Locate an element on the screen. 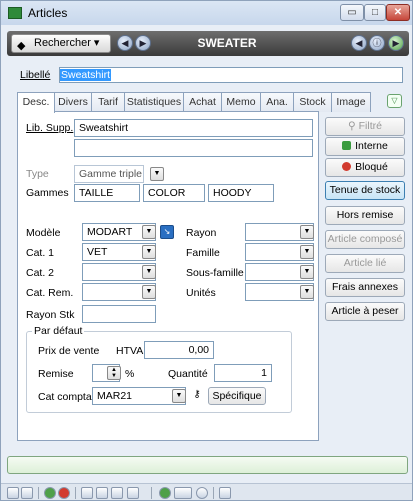 The width and height of the screenshot is (413, 501). libelle-value: Sweatshirt is located at coordinates (86, 75).